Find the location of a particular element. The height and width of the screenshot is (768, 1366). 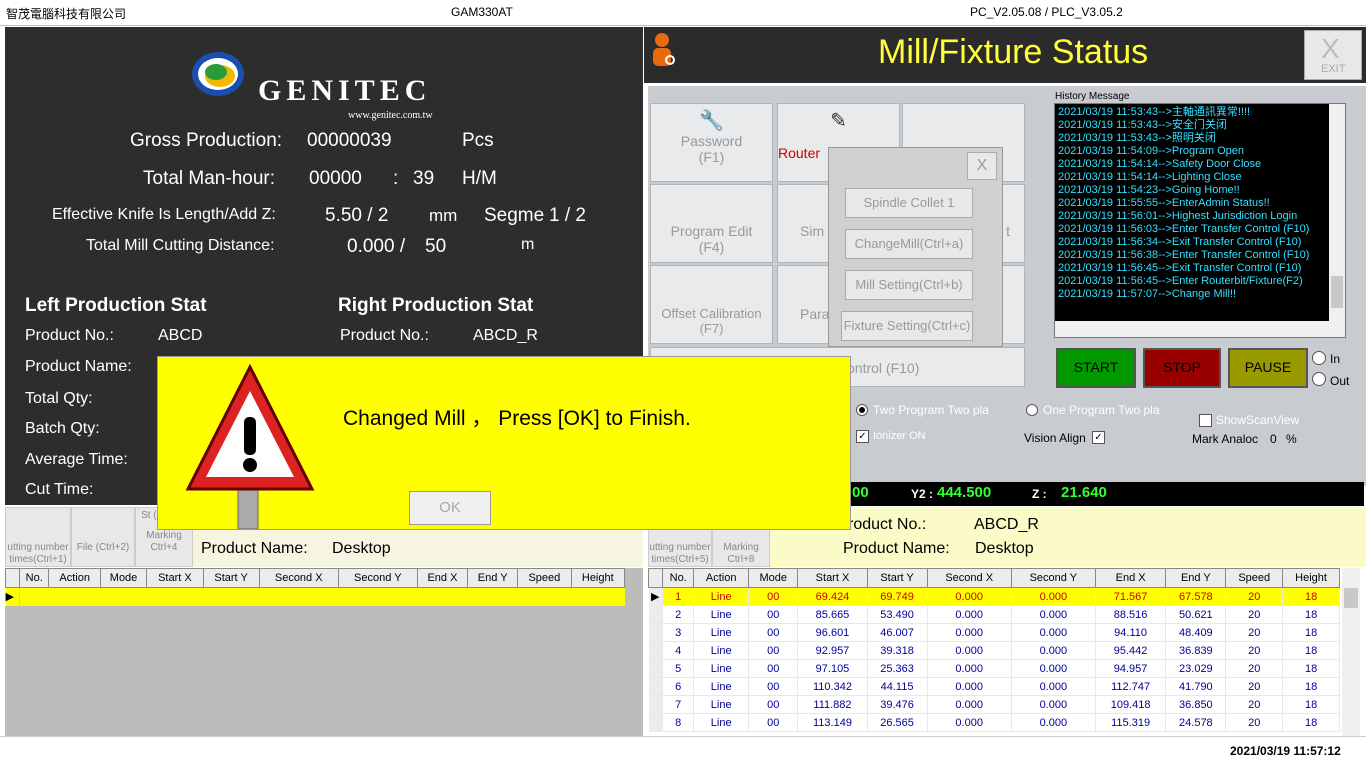

table-cell: 23.029 is located at coordinates (1196, 668).